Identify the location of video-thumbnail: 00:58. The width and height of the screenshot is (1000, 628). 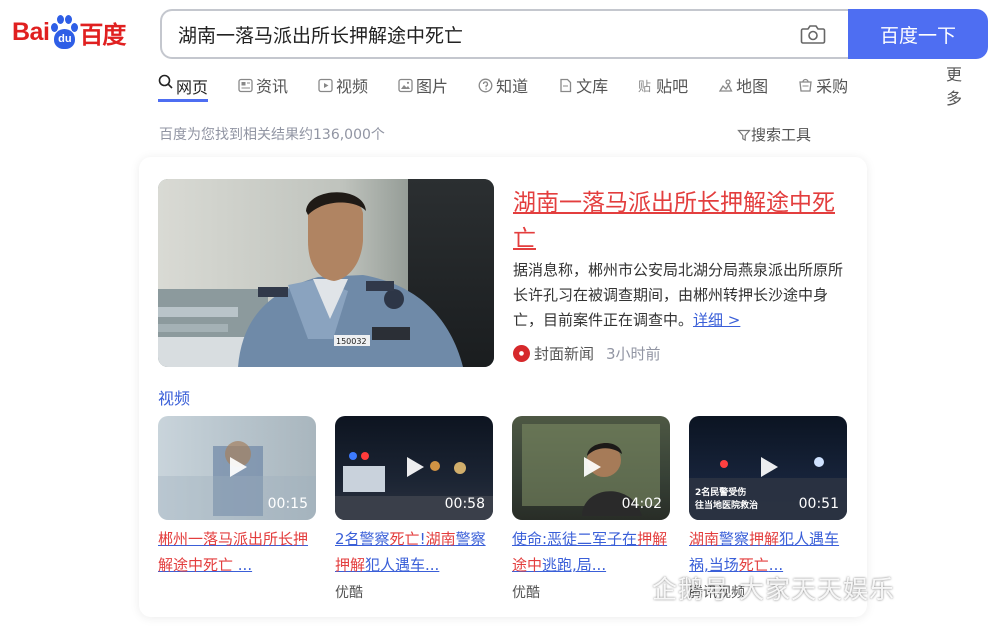
(414, 468).